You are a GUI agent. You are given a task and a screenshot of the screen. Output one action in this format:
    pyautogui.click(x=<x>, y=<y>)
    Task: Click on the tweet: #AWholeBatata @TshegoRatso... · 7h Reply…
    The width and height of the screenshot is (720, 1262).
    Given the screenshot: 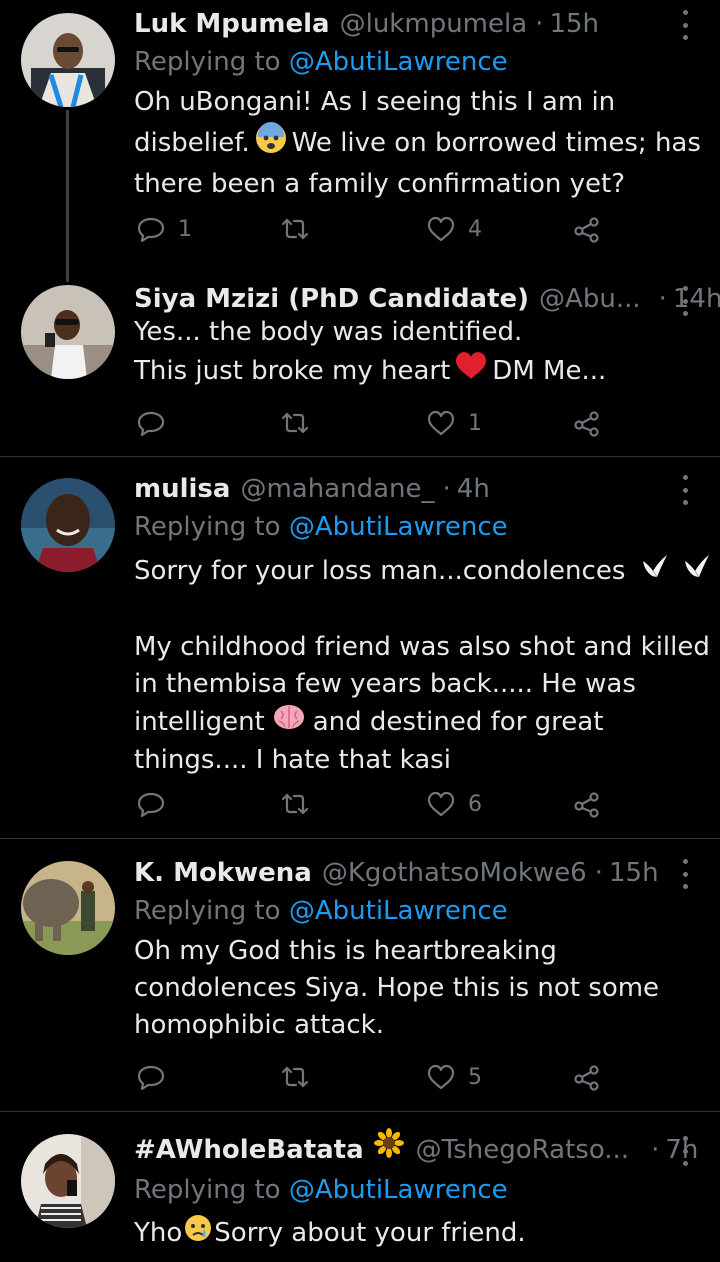 What is the action you would take?
    pyautogui.click(x=360, y=1187)
    